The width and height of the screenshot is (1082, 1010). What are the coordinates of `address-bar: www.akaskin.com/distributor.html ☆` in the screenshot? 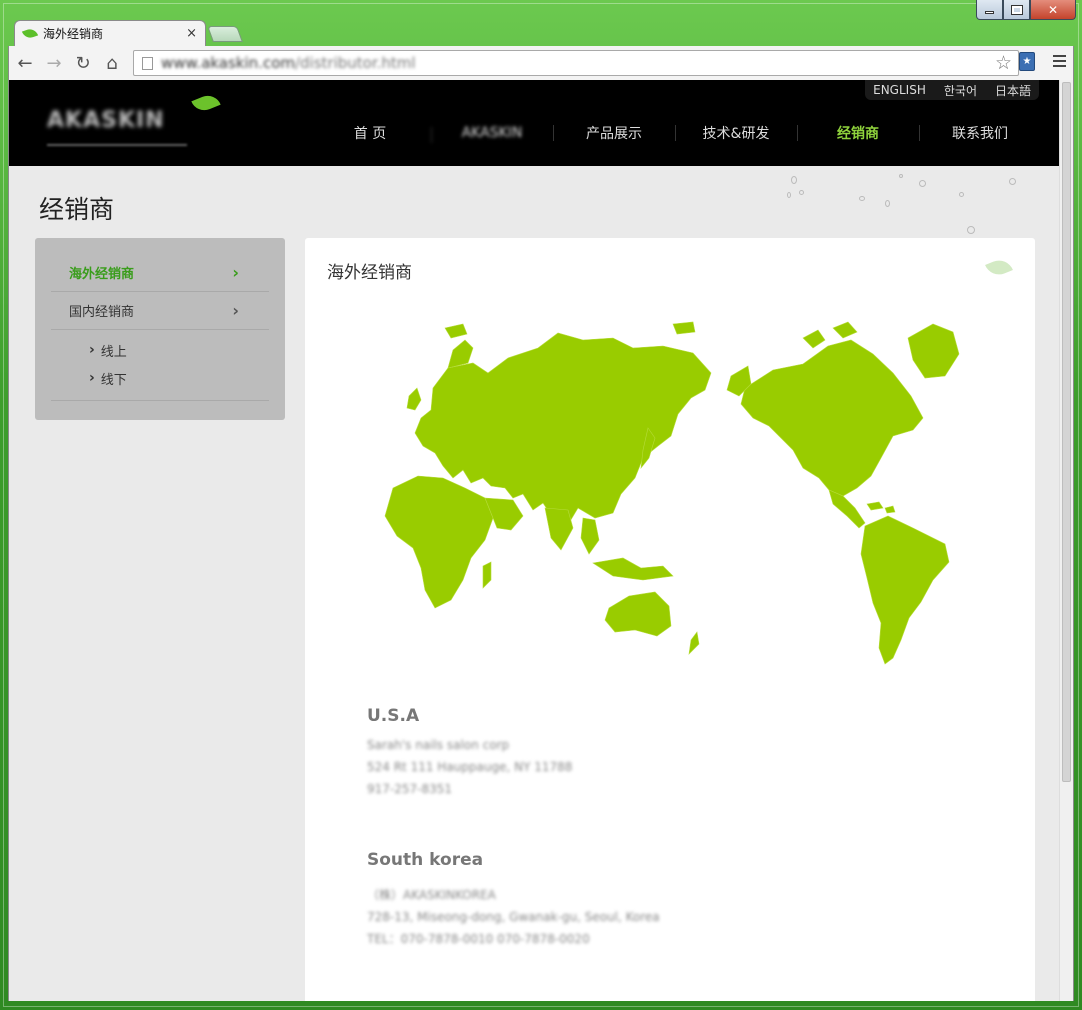 It's located at (576, 63).